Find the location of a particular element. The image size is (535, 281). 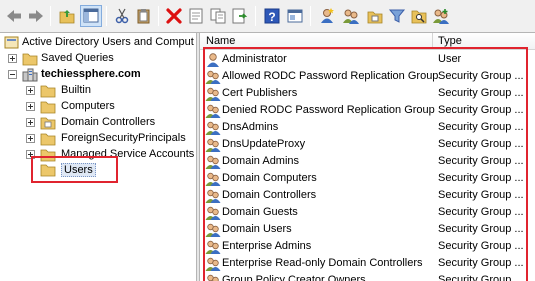

new-group-icon is located at coordinates (351, 16).